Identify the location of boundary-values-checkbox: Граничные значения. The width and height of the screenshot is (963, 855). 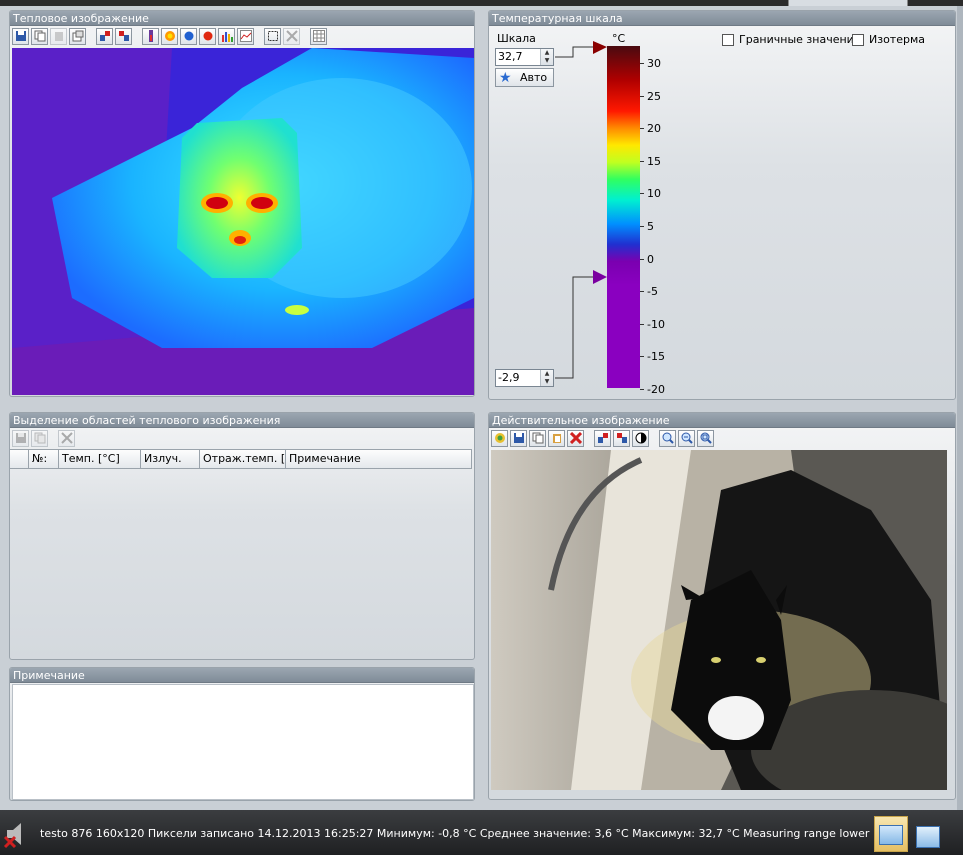
(791, 39).